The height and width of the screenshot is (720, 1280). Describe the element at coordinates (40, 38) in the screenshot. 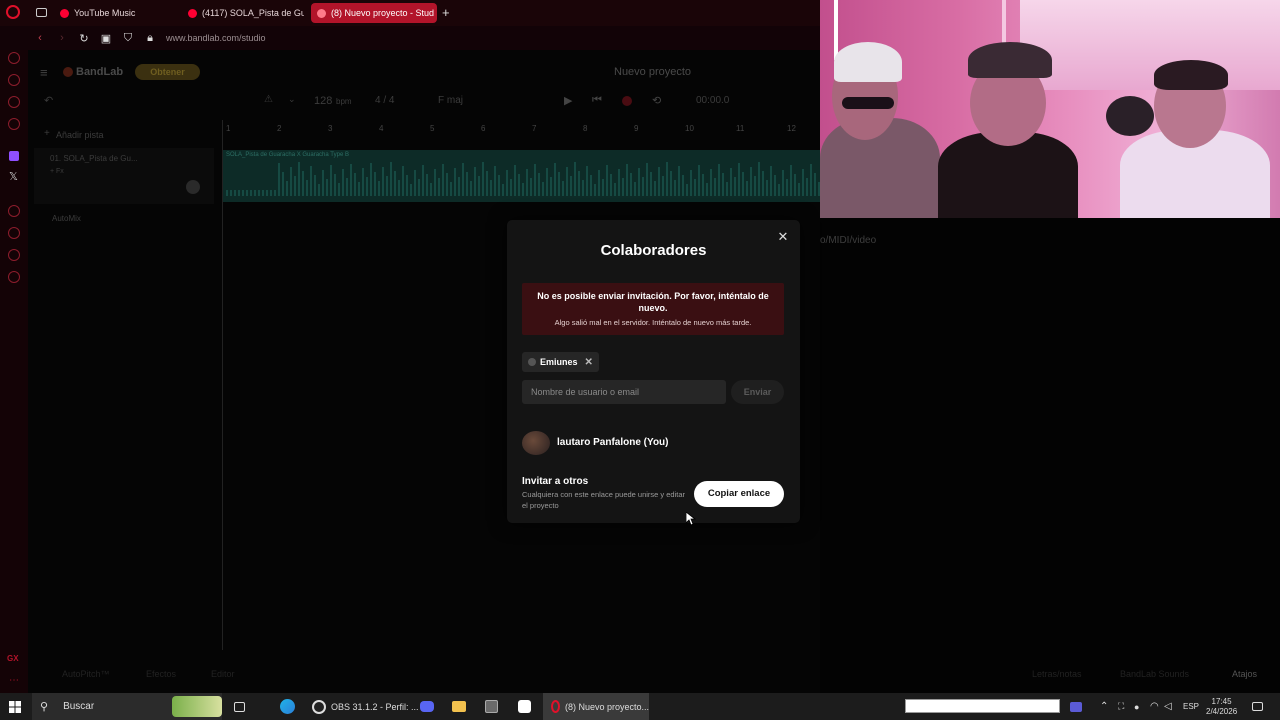

I see `back-icon: ‹` at that location.